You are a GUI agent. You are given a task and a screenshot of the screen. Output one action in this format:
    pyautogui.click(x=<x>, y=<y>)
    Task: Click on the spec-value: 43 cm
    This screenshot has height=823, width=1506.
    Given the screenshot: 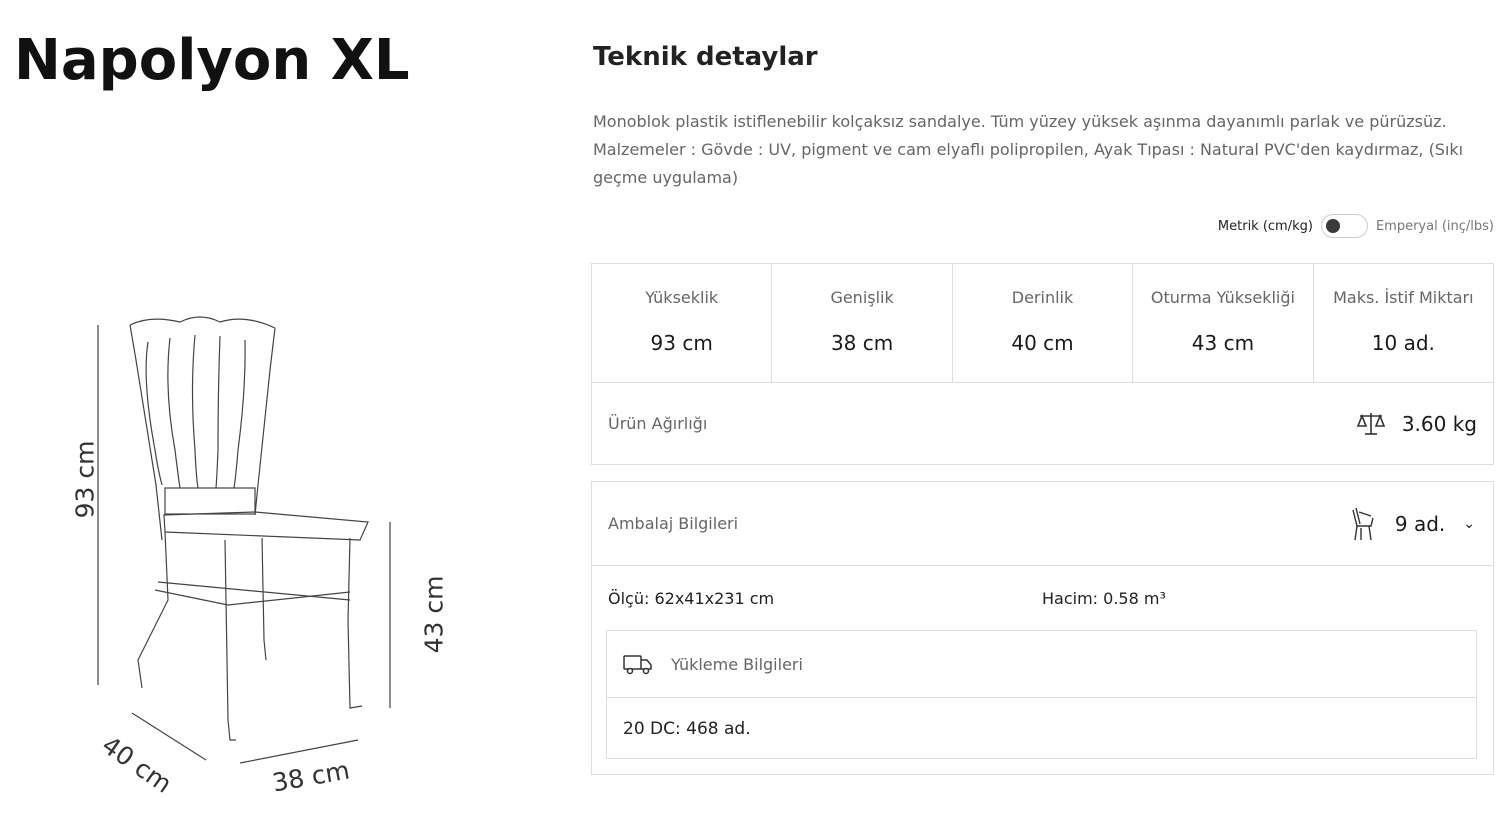 What is the action you would take?
    pyautogui.click(x=1223, y=343)
    